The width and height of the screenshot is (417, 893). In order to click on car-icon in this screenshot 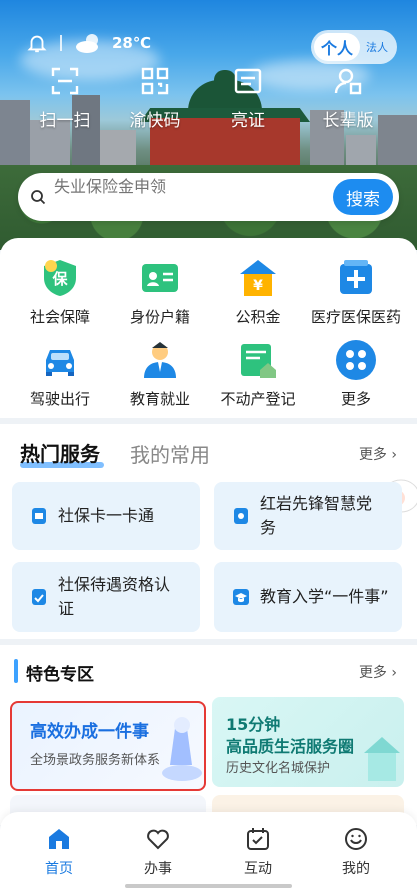, I will do `click(60, 363)`.